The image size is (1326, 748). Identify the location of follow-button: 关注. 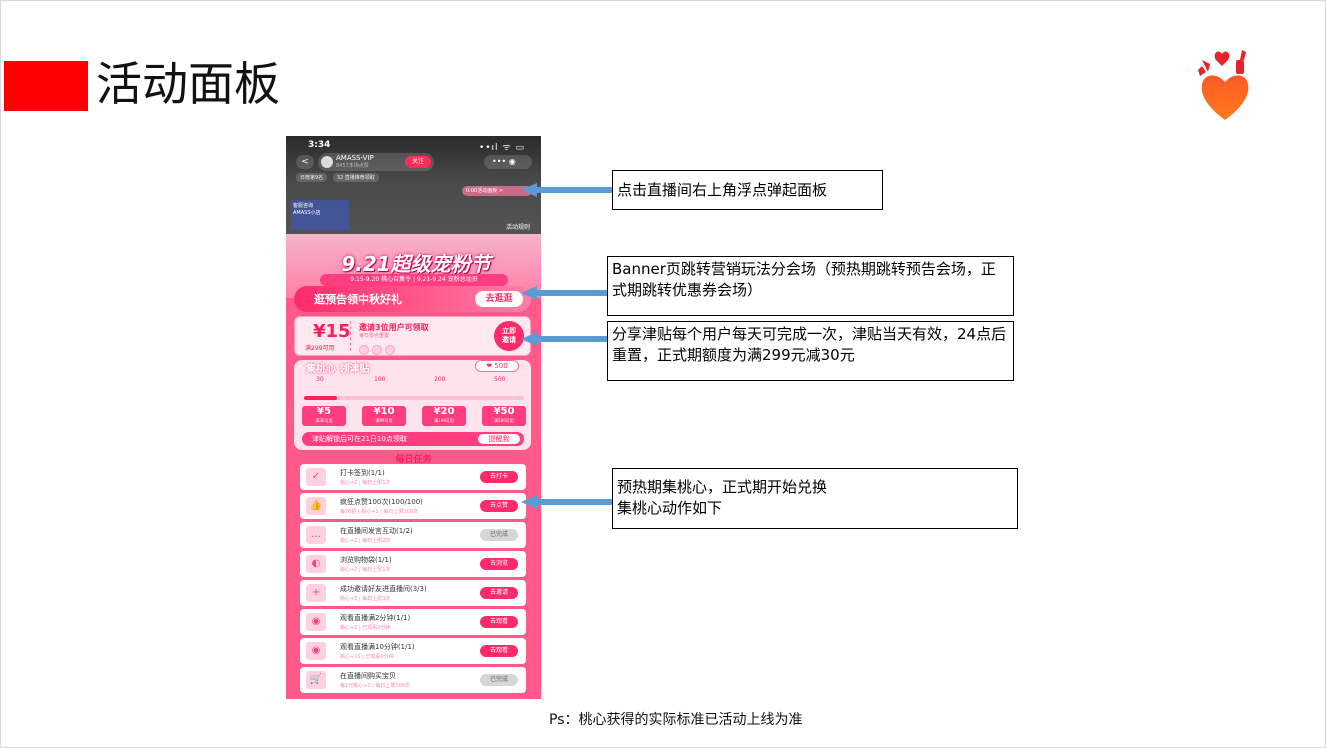
(418, 162).